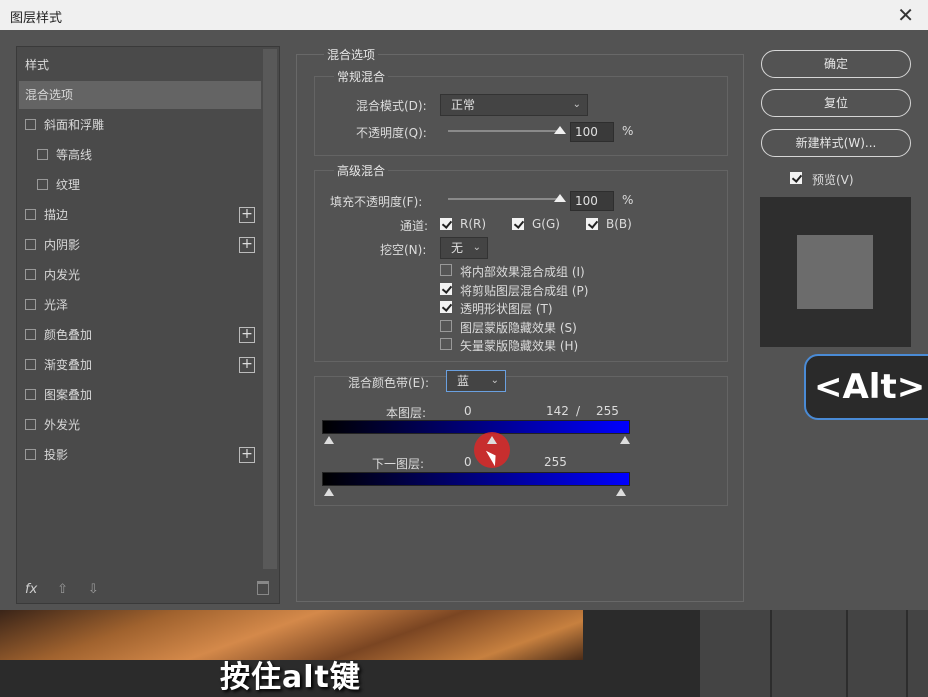  What do you see at coordinates (376, 202) in the screenshot?
I see `fill-opacity-label: 填充不透明度(F):` at bounding box center [376, 202].